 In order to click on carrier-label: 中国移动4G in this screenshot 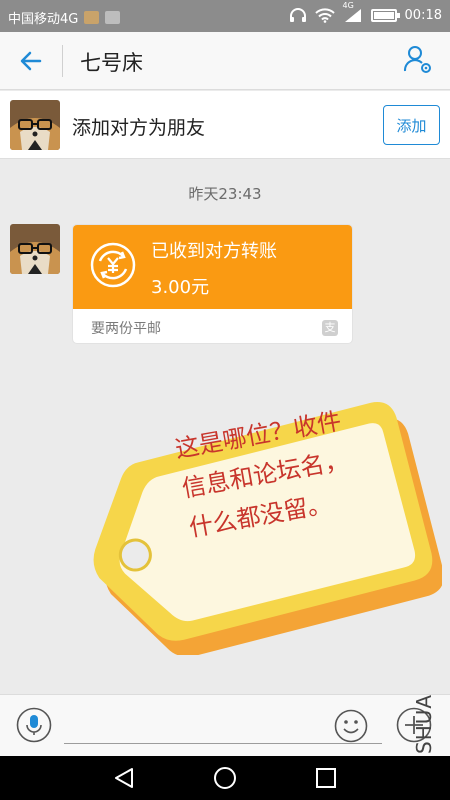, I will do `click(43, 19)`.